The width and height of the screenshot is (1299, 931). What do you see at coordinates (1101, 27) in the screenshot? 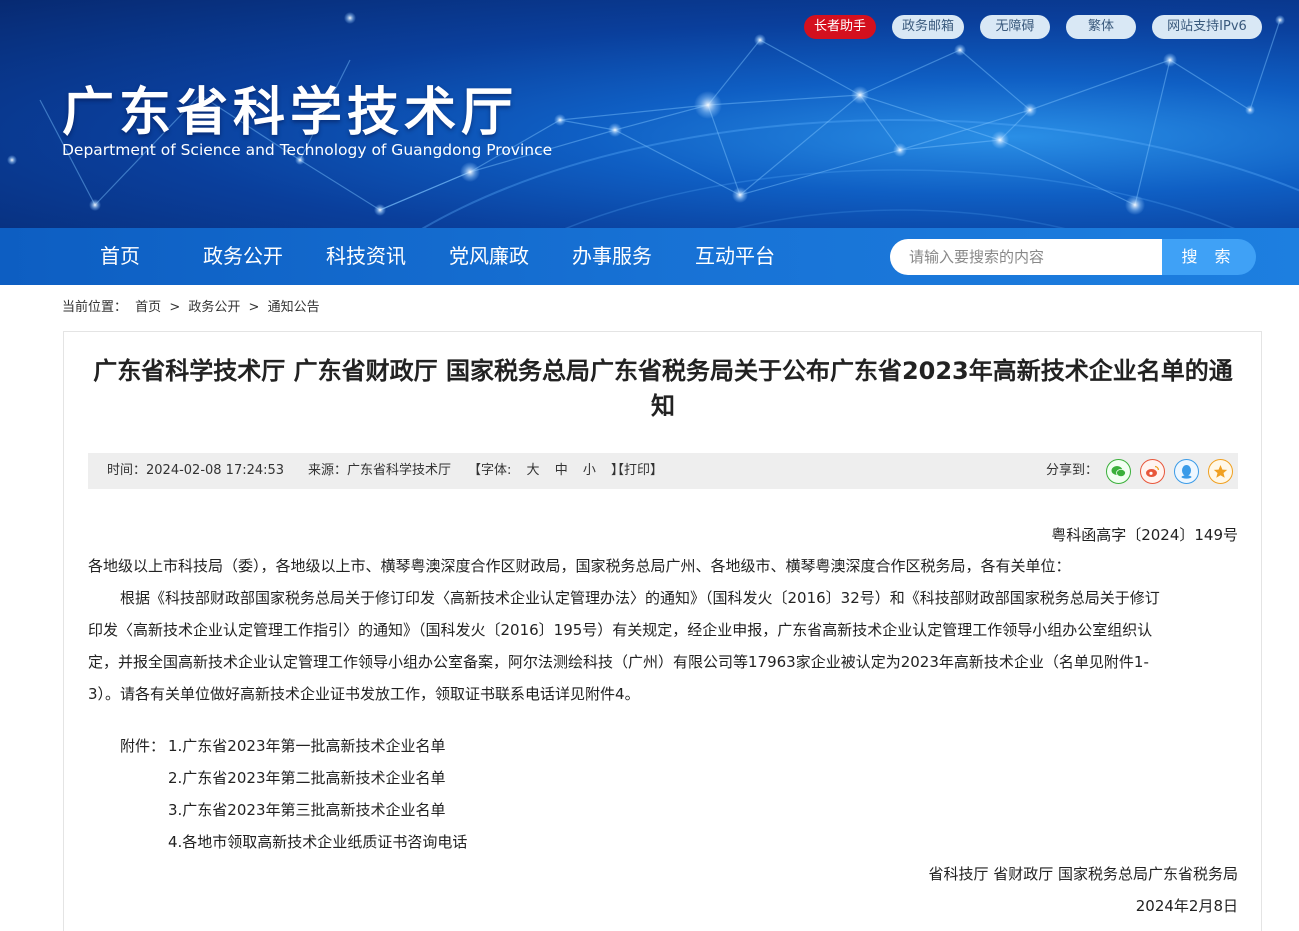
I see `traditional-chinese-link: 繁体` at bounding box center [1101, 27].